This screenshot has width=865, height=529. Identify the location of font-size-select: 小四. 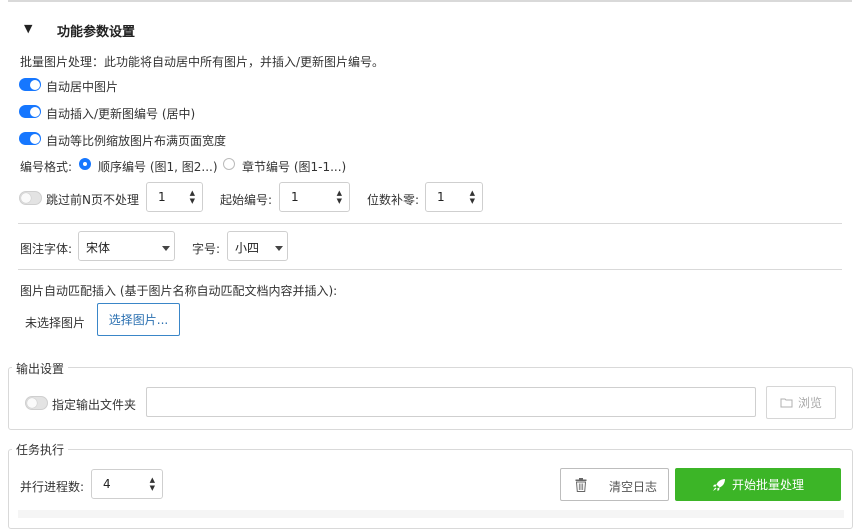
(257, 246).